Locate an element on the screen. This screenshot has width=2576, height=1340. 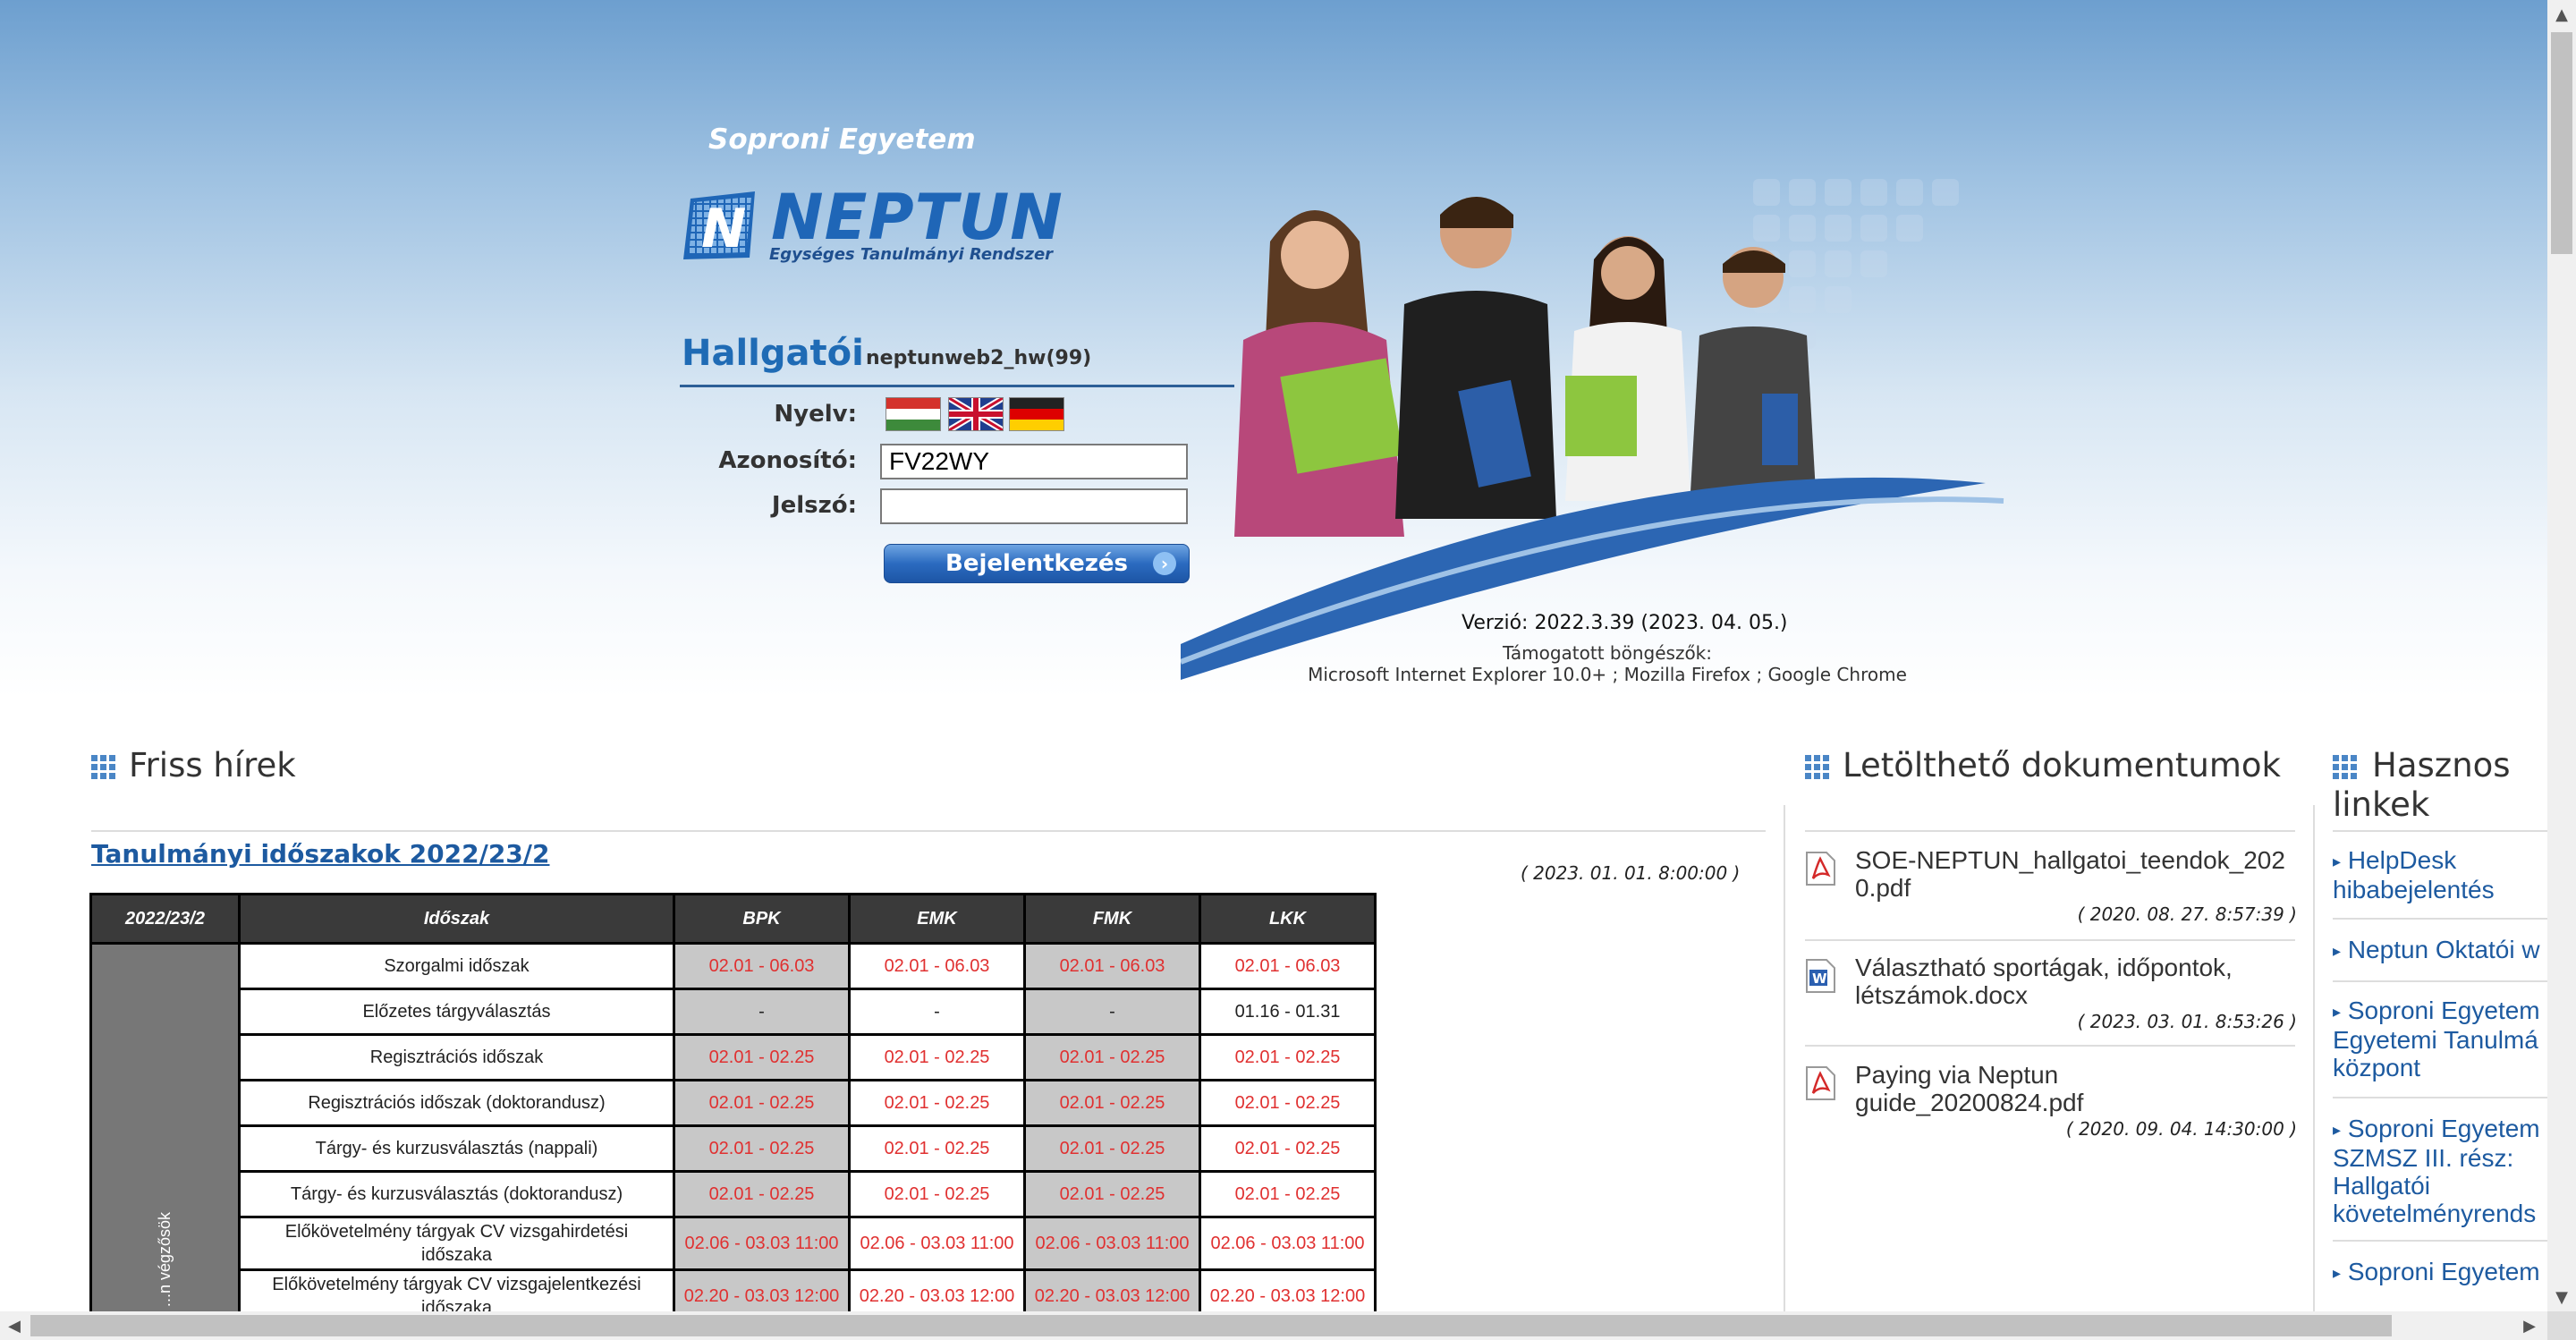
row-label: Regisztrációs időszak is located at coordinates (456, 1057).